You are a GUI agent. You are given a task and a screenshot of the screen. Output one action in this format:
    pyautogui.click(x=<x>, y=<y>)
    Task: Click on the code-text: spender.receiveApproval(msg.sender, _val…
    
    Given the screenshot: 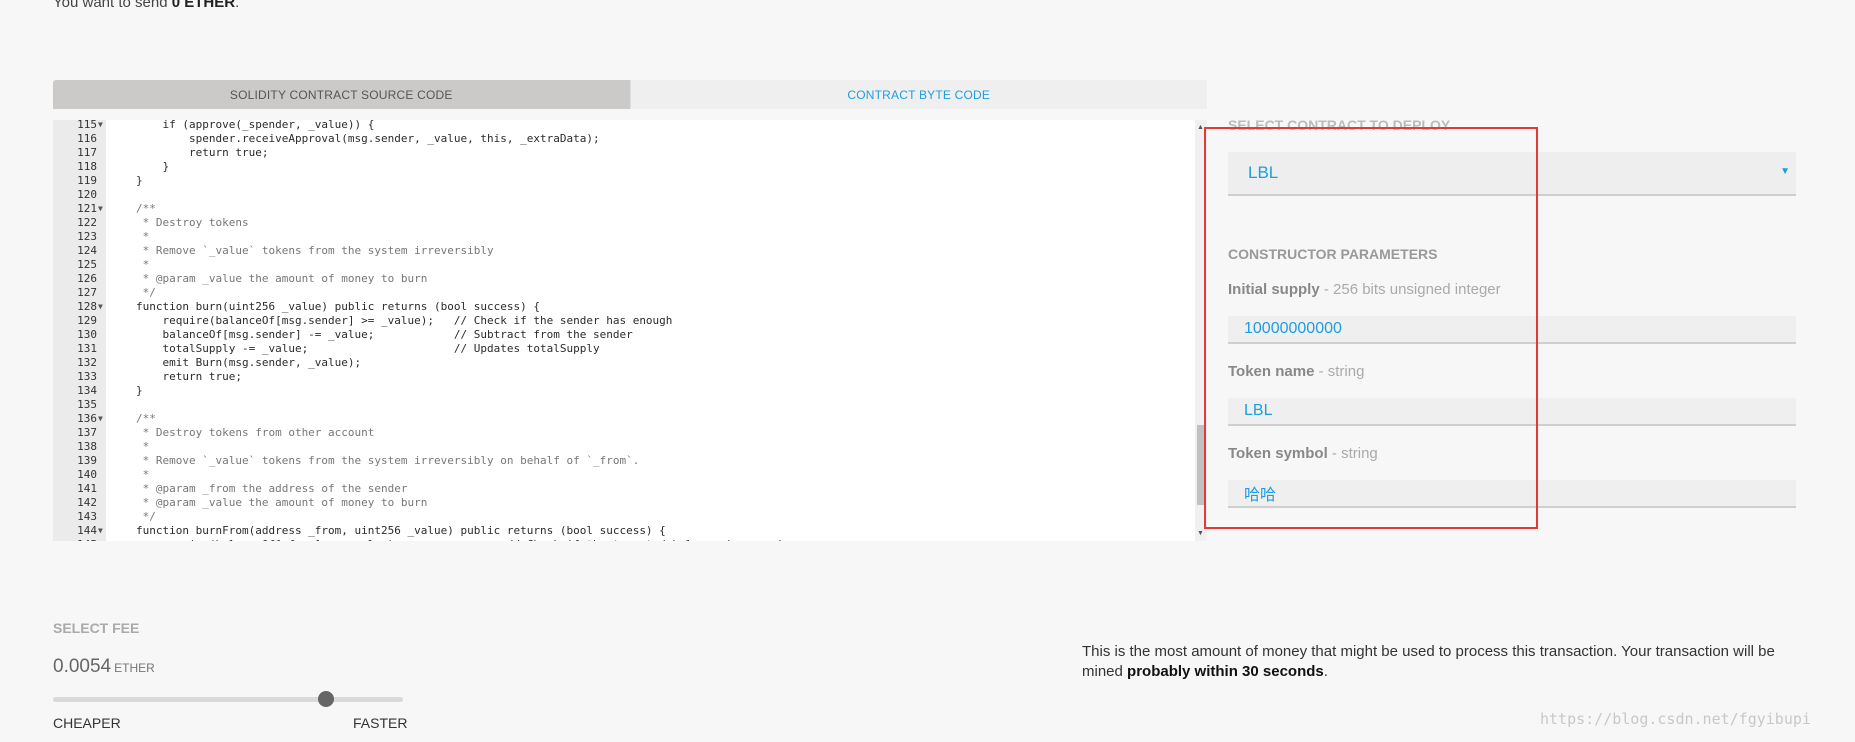 What is the action you would take?
    pyautogui.click(x=368, y=138)
    